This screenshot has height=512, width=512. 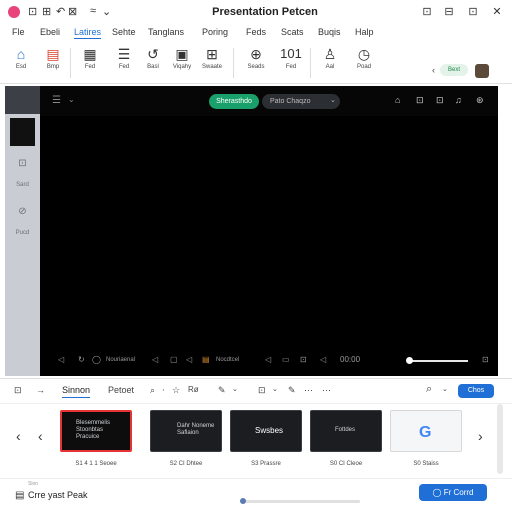 What do you see at coordinates (152, 390) in the screenshot?
I see `search-tool-icon: ⌕` at bounding box center [152, 390].